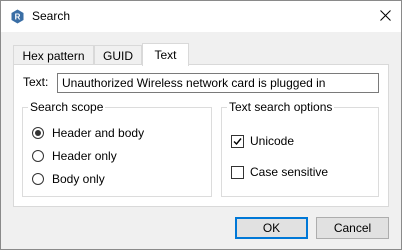 The width and height of the screenshot is (402, 250). I want to click on tab-label: Text, so click(165, 55).